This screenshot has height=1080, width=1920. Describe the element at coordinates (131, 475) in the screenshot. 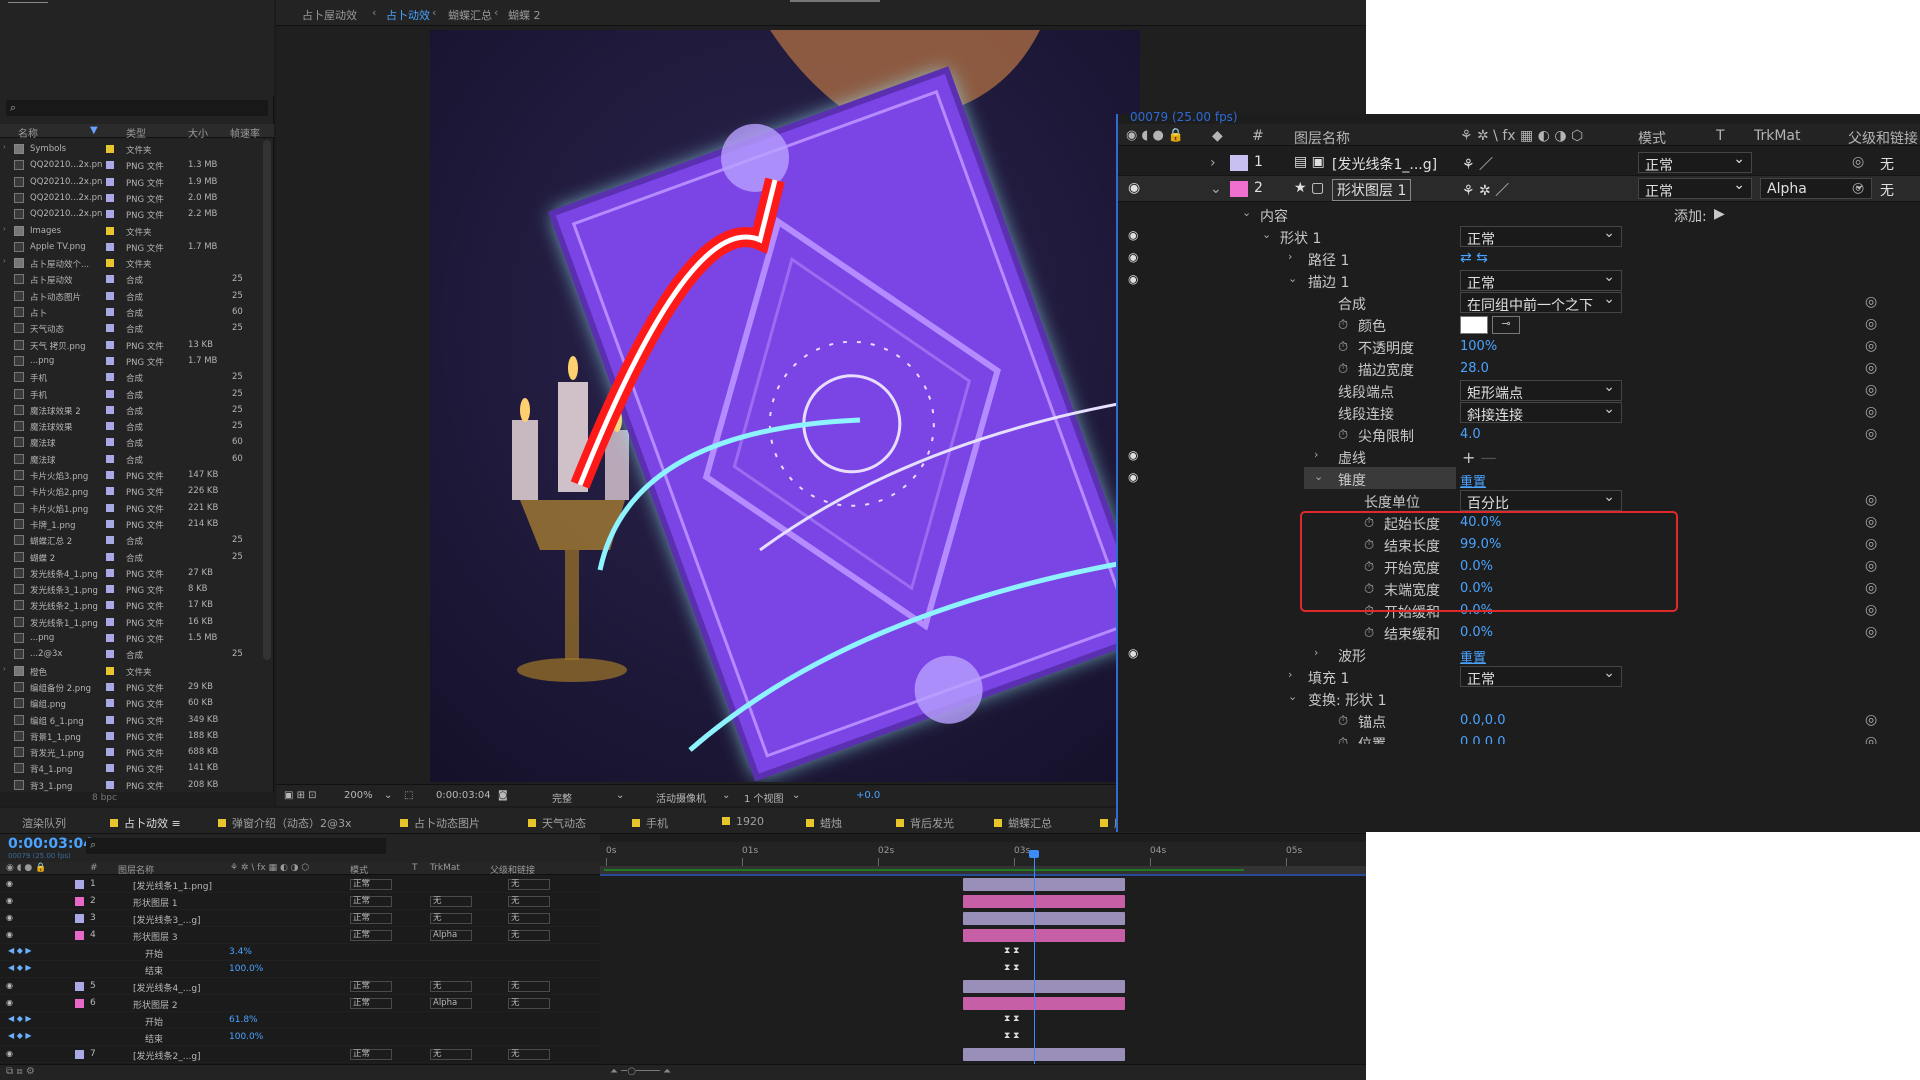

I see `project-item: 卡片火焰3.png PNG 文件 147 KB` at that location.